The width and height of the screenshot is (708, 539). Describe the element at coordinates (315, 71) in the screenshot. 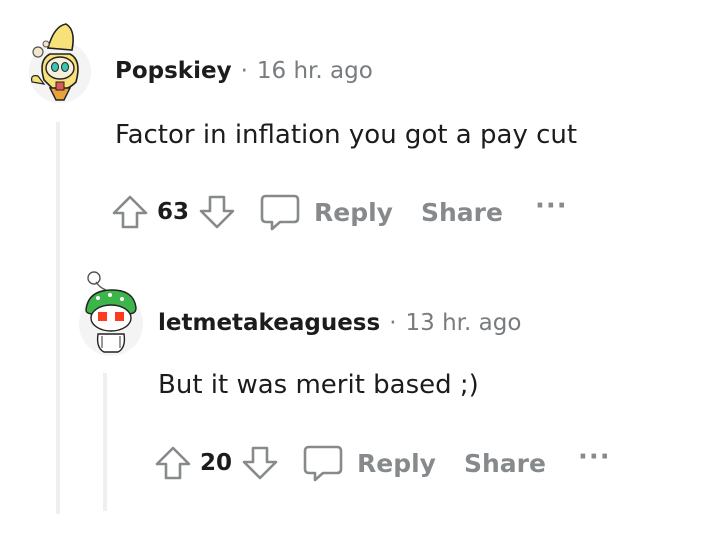

I see `timestamp: 16 hr. ago` at that location.